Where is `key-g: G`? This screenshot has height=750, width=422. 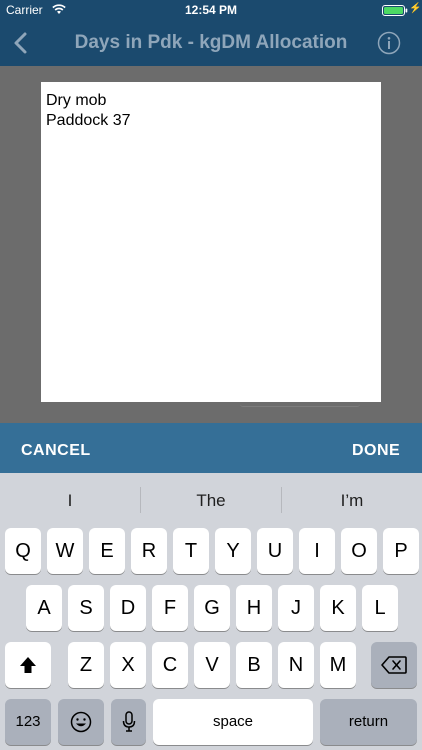 key-g: G is located at coordinates (212, 608).